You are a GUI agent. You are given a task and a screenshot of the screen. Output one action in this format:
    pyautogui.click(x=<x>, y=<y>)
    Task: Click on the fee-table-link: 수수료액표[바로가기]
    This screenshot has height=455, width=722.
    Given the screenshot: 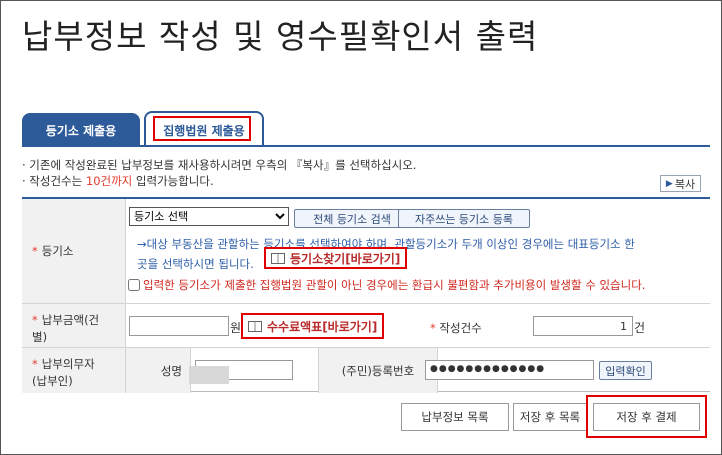 What is the action you would take?
    pyautogui.click(x=313, y=326)
    